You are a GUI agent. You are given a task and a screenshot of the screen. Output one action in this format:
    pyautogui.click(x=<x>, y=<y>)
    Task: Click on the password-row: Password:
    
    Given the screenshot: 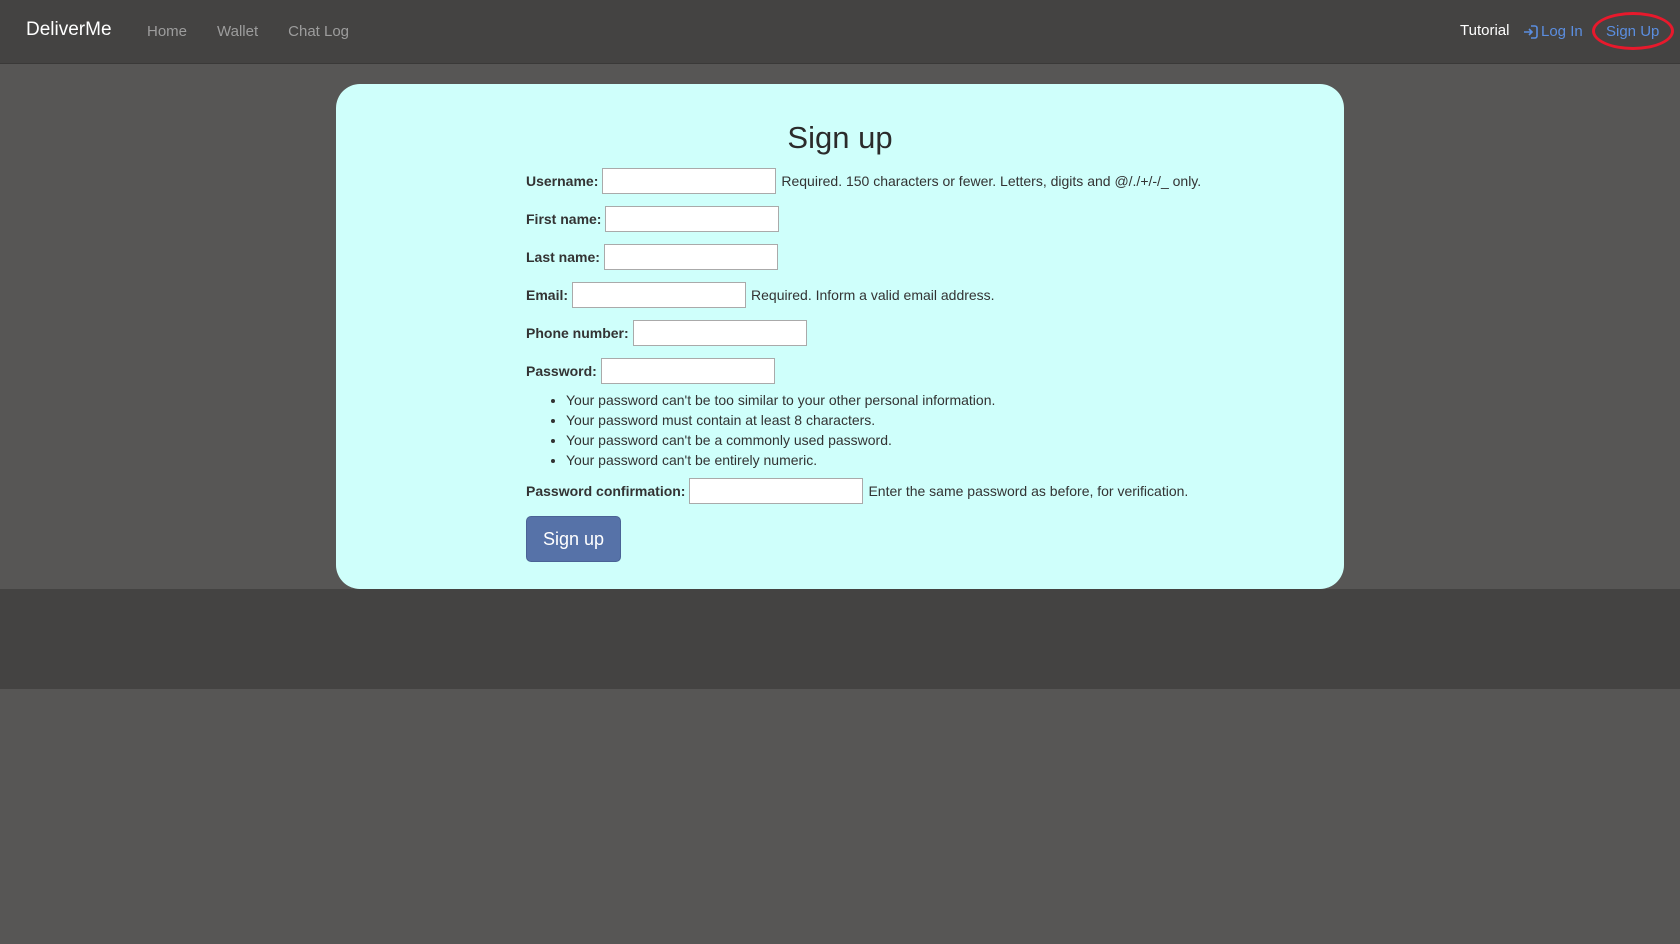 What is the action you would take?
    pyautogui.click(x=863, y=371)
    